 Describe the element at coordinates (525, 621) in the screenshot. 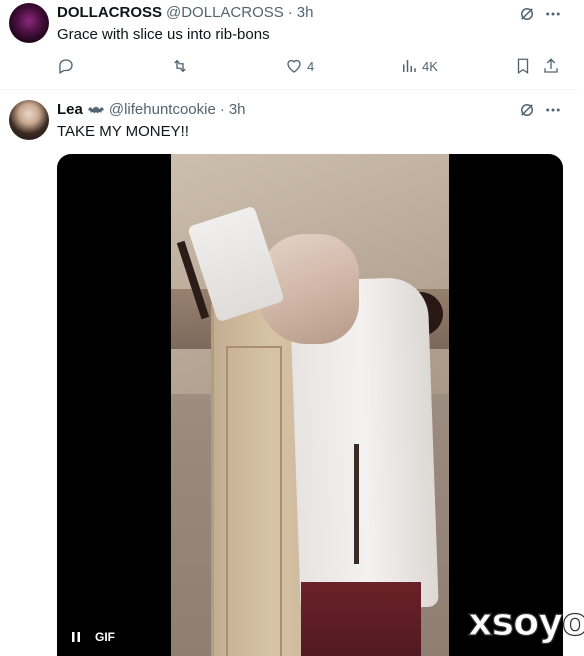

I see `watermark-logo: xsoyo` at that location.